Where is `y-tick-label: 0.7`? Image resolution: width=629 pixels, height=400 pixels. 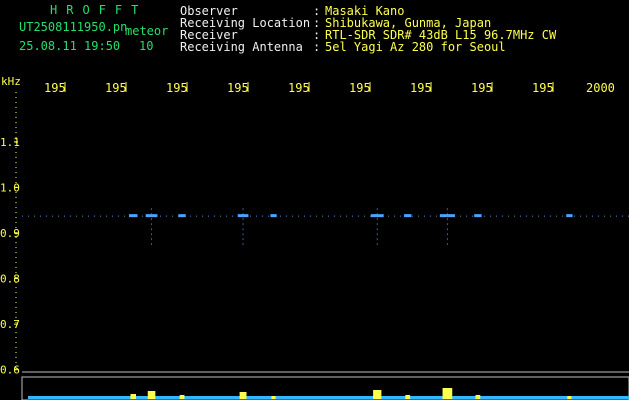 y-tick-label: 0.7 is located at coordinates (10, 324).